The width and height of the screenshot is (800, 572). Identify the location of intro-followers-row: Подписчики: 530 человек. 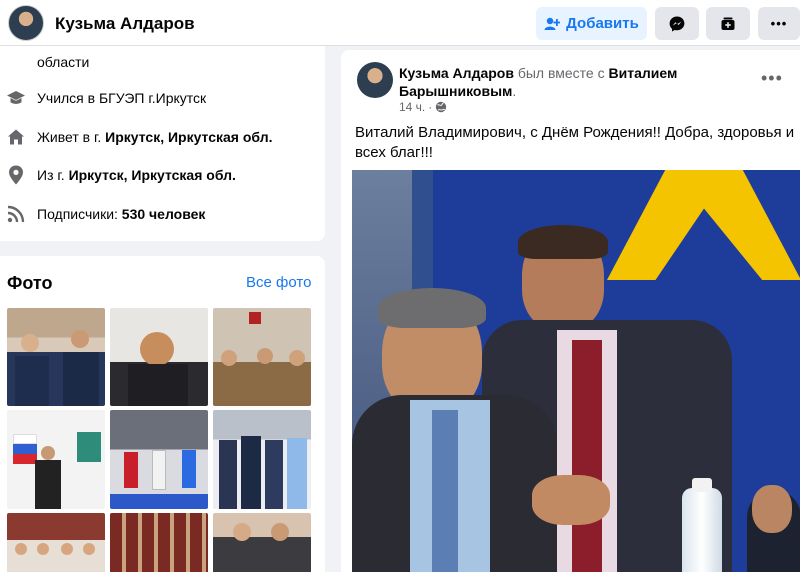
(102, 214).